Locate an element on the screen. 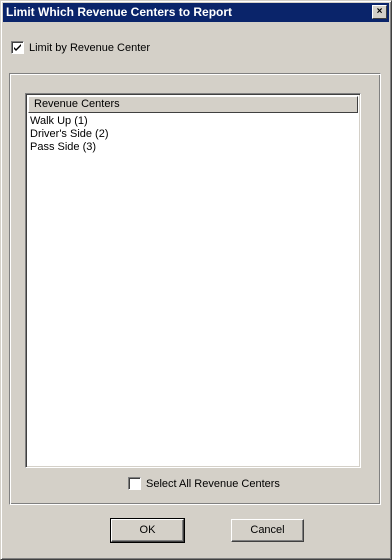 The height and width of the screenshot is (560, 392). select-all-option: Select All Revenue Centers is located at coordinates (204, 484).